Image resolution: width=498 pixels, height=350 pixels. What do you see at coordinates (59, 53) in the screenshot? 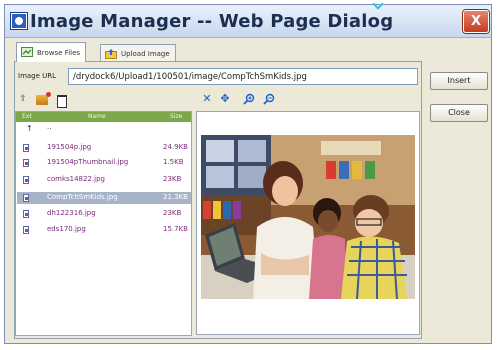
I see `tab-label: Browse Files` at bounding box center [59, 53].